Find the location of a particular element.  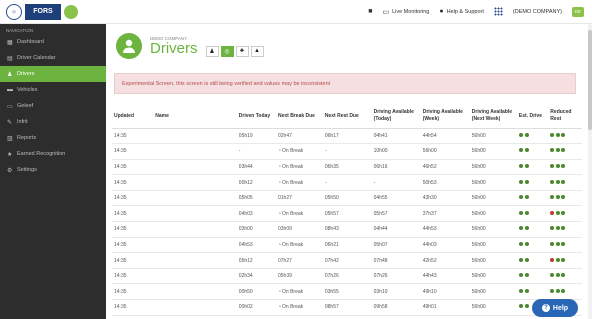

help-button: ? Help is located at coordinates (555, 308).